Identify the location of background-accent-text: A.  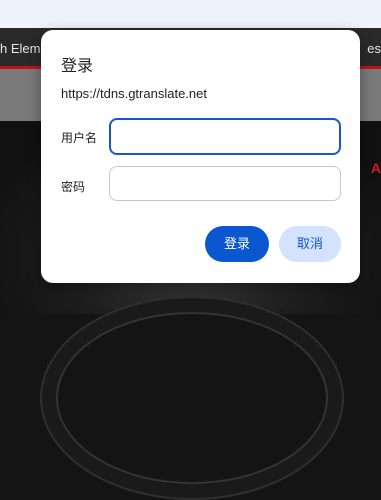
(375, 168).